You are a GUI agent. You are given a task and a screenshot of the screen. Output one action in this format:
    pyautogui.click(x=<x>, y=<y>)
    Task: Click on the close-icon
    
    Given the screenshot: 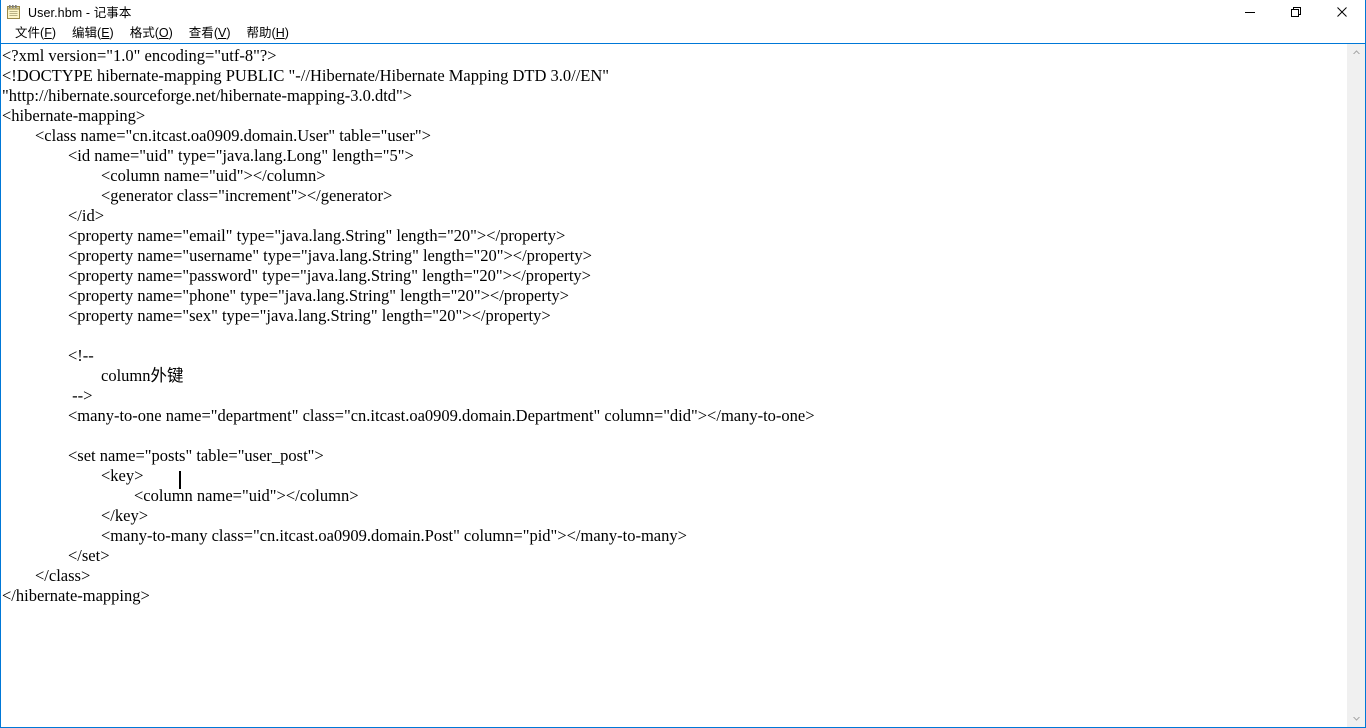 What is the action you would take?
    pyautogui.click(x=1342, y=11)
    